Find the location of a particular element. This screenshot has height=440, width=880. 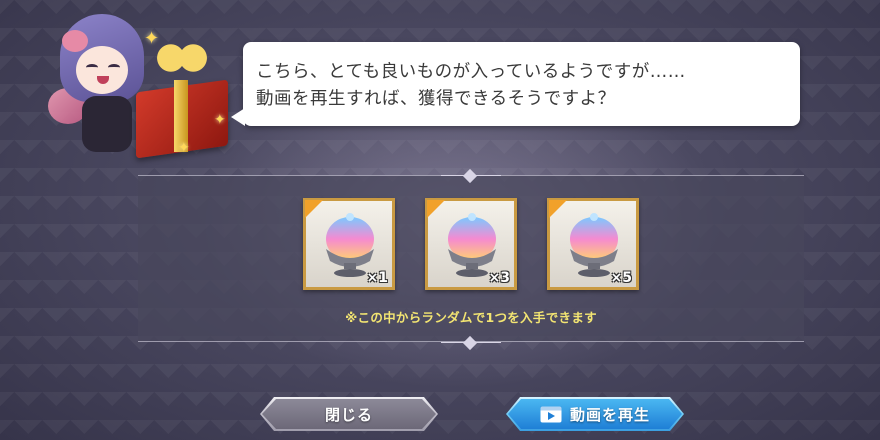

reward-note: ※この中からランダムで1つを入手できます is located at coordinates (471, 317).